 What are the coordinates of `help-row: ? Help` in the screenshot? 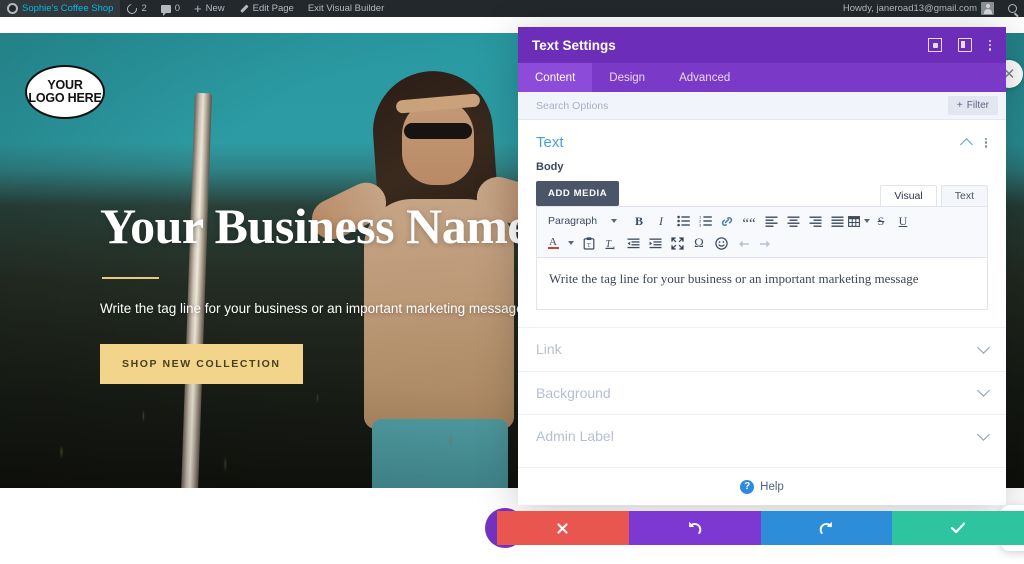 It's located at (762, 486).